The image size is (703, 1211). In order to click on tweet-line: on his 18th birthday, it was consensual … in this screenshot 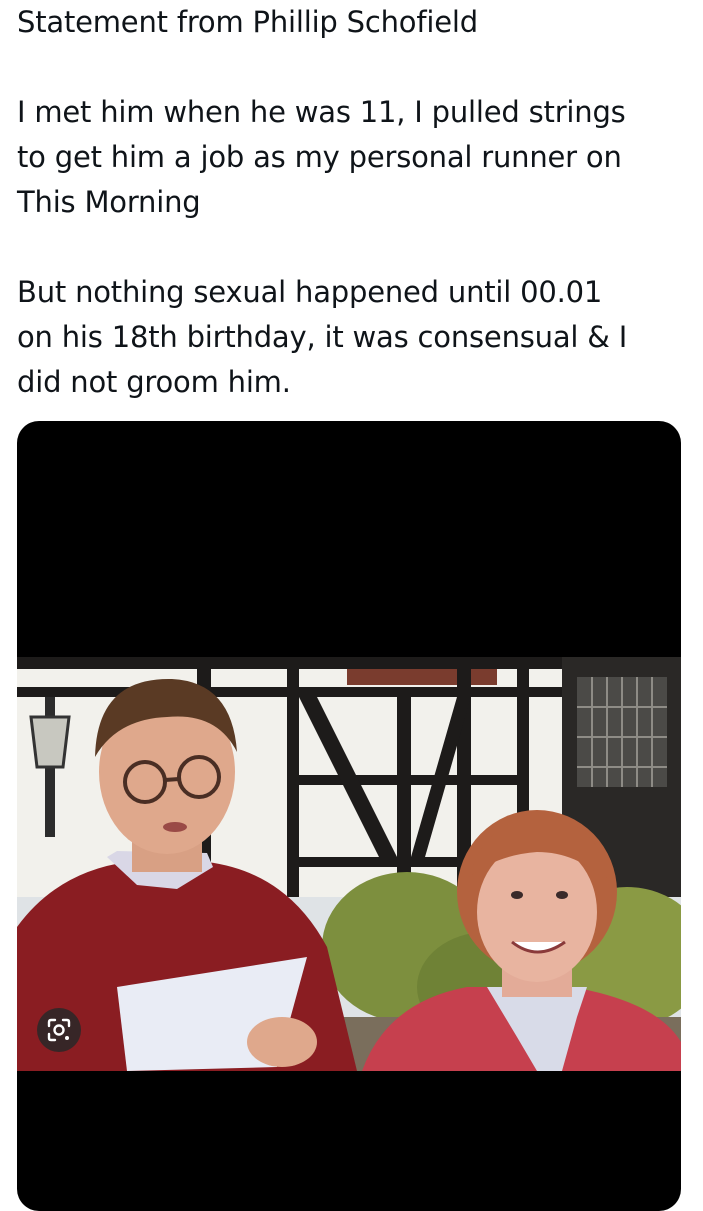, I will do `click(322, 337)`.